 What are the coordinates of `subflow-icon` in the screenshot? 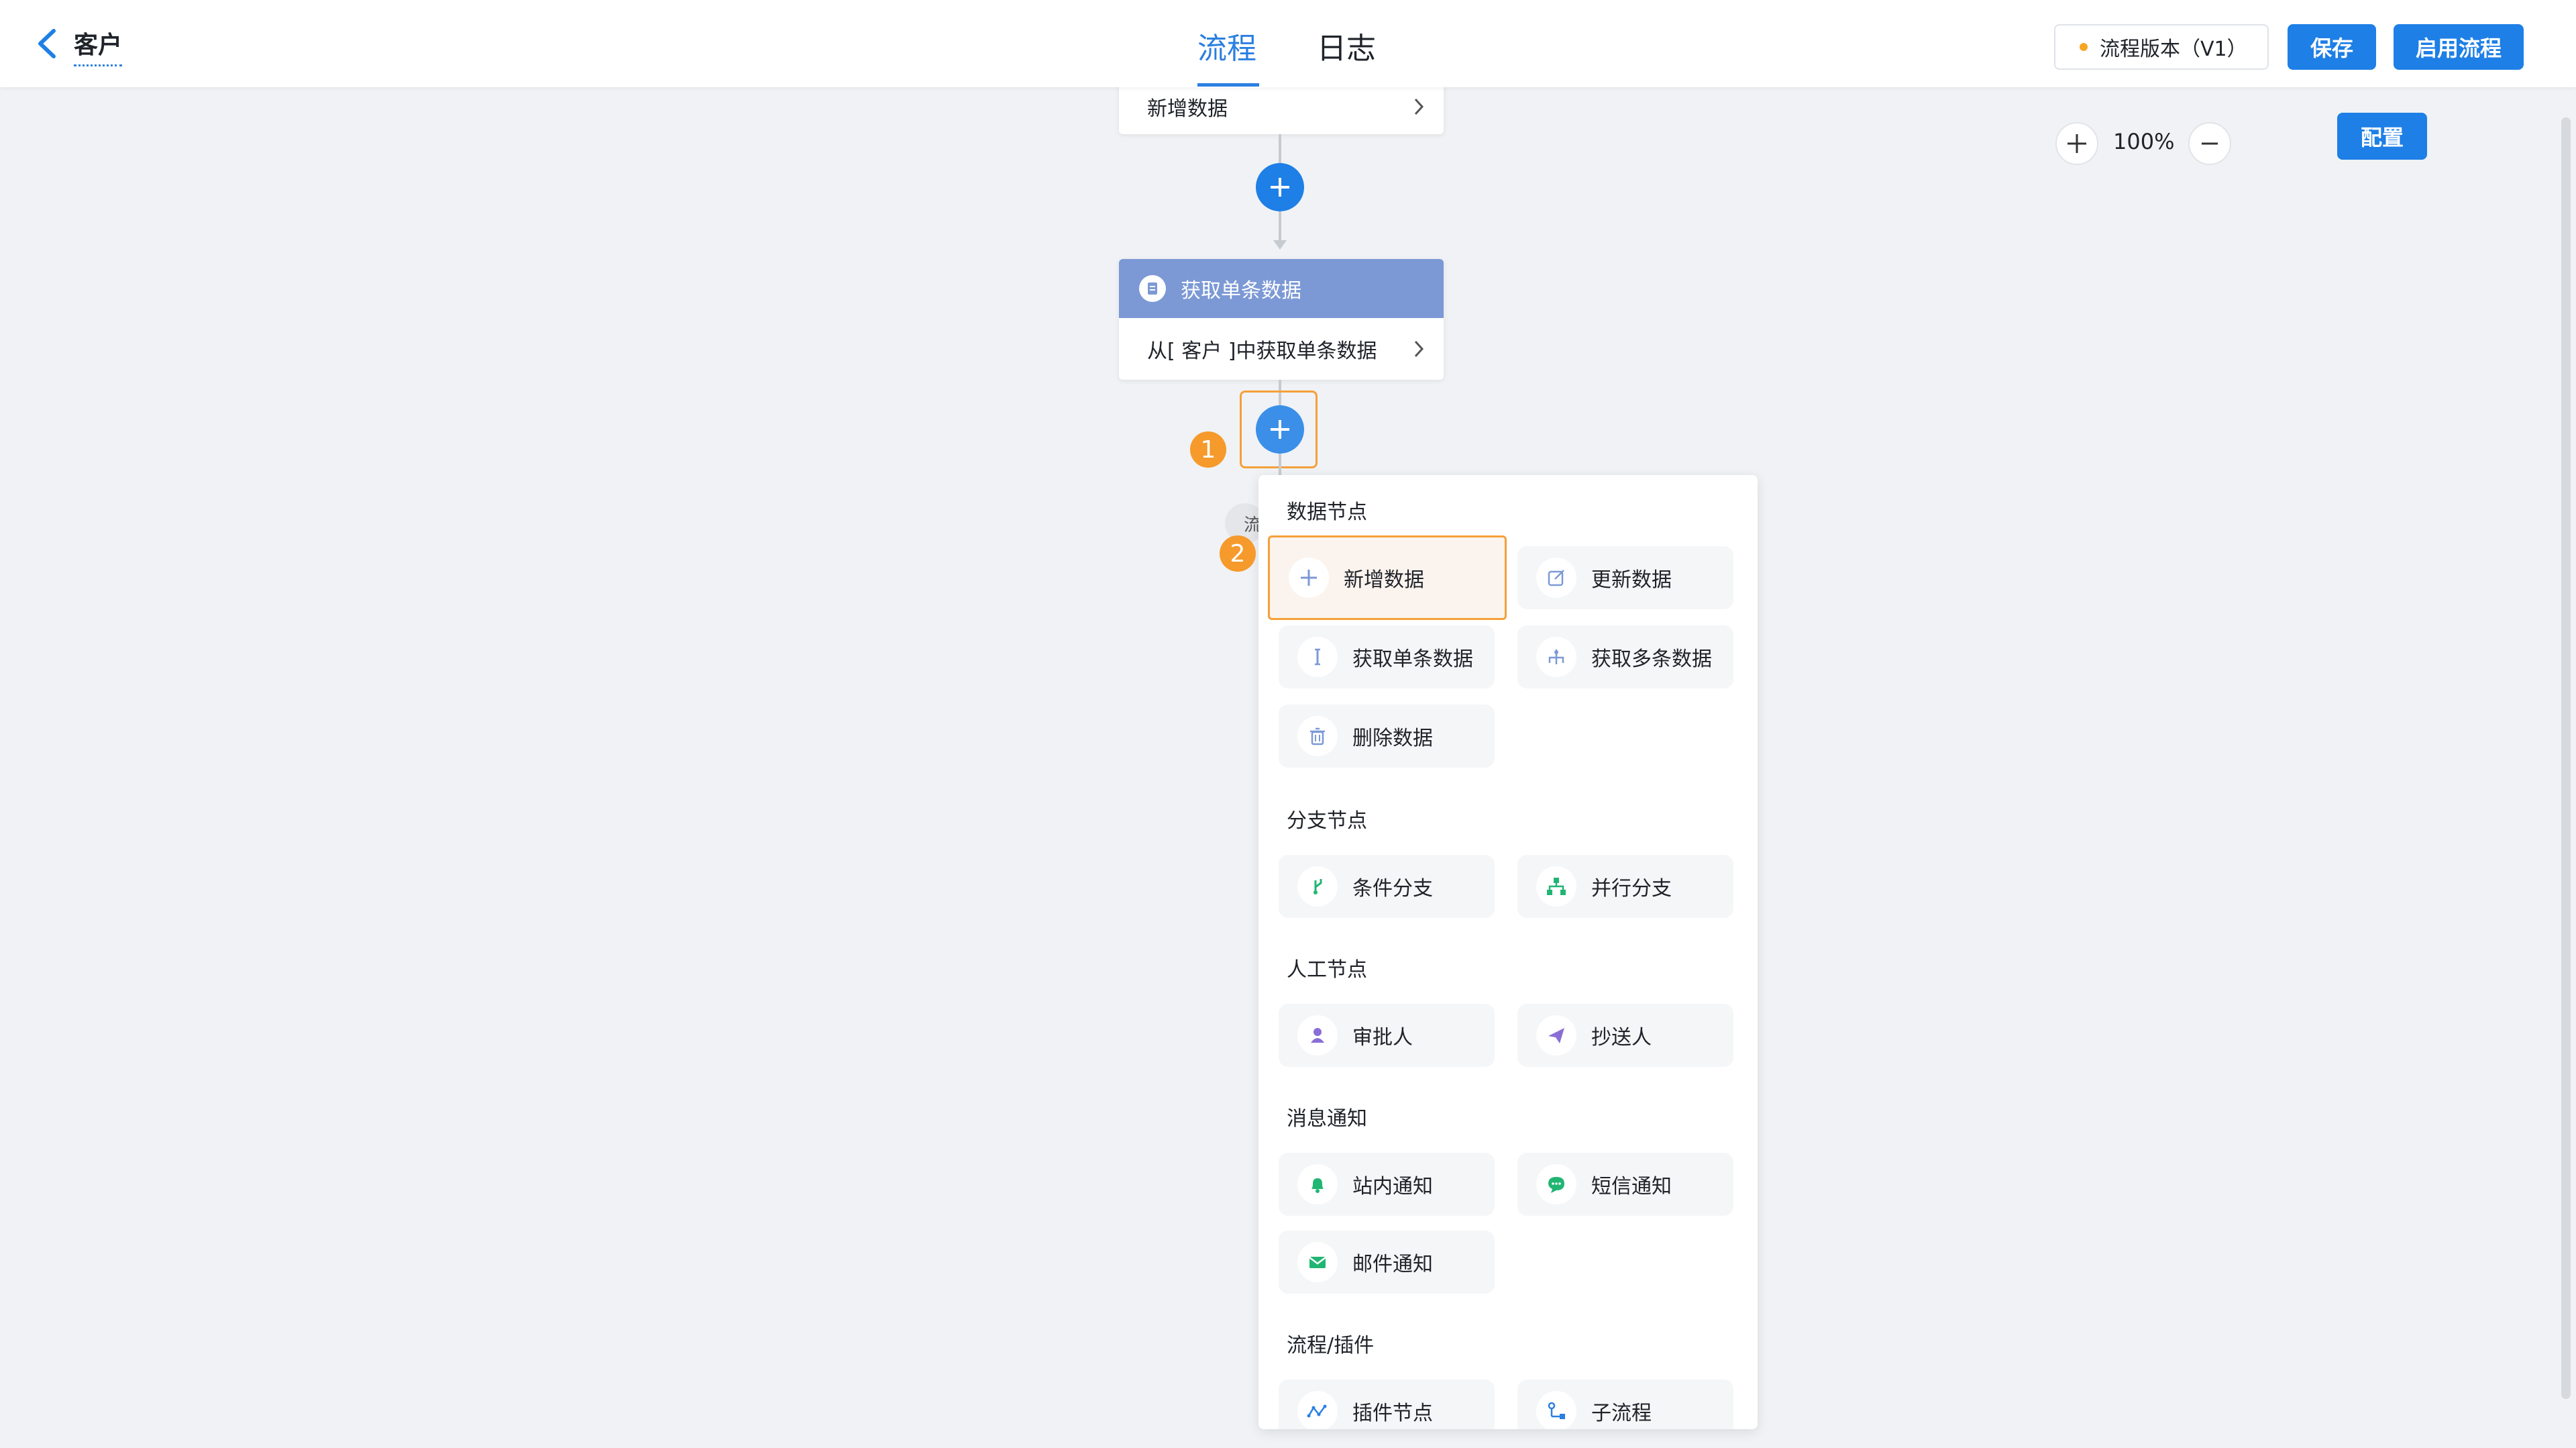 It's located at (1556, 1410).